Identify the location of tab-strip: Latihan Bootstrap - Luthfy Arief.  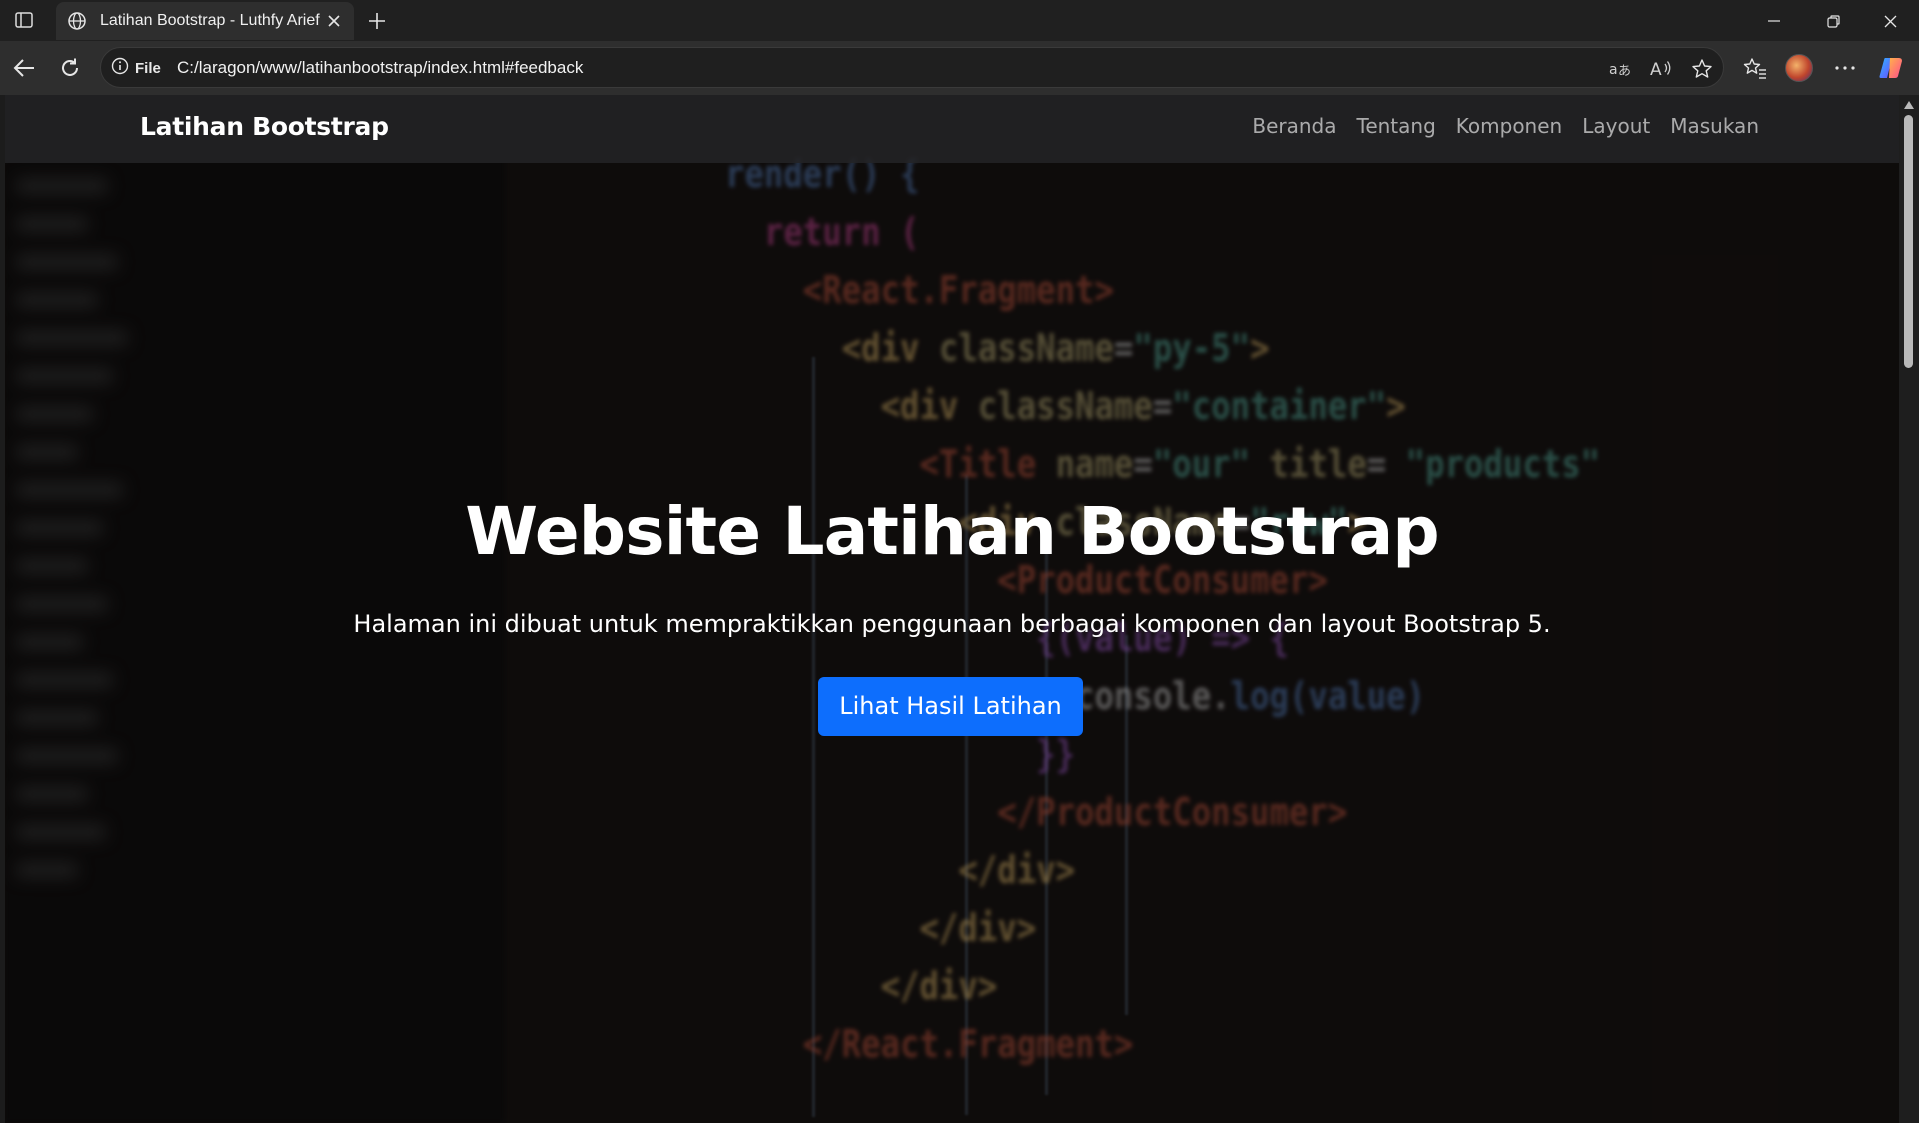
(959, 20).